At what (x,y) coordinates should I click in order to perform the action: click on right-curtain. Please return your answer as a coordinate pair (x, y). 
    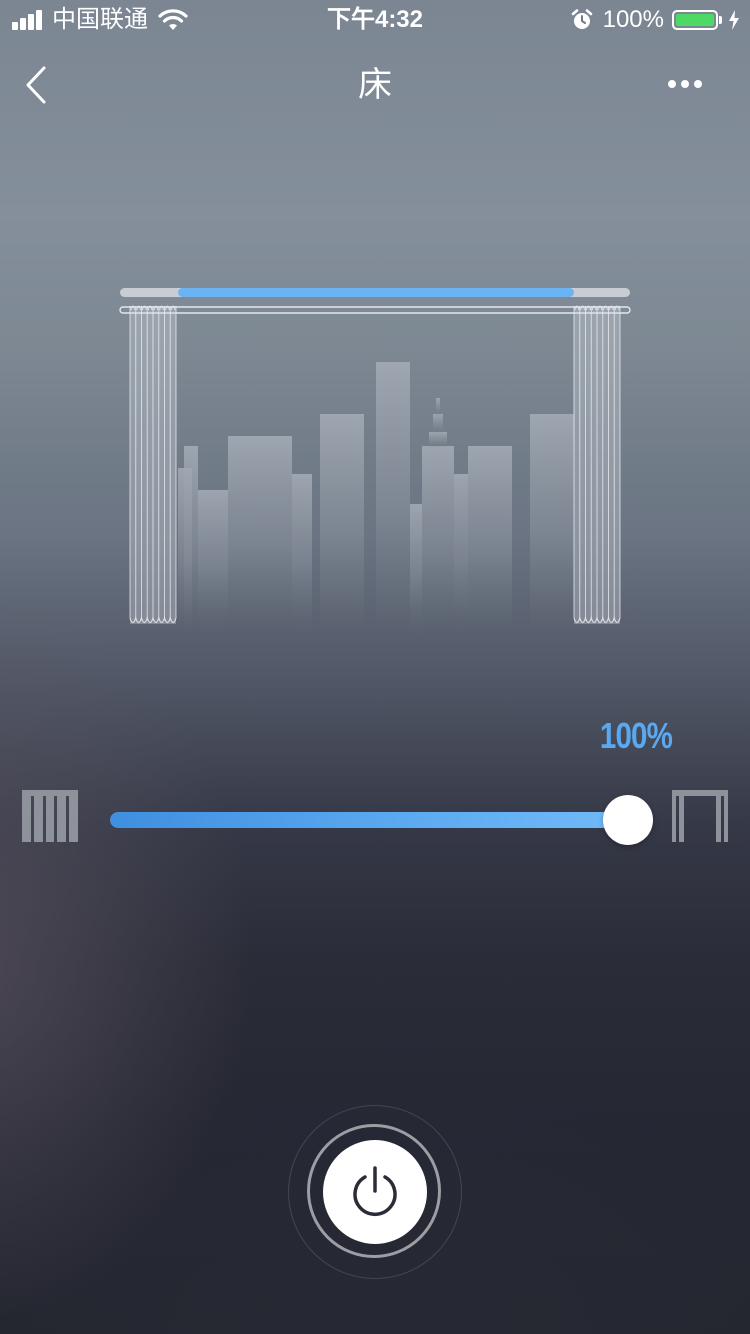
    Looking at the image, I should click on (597, 464).